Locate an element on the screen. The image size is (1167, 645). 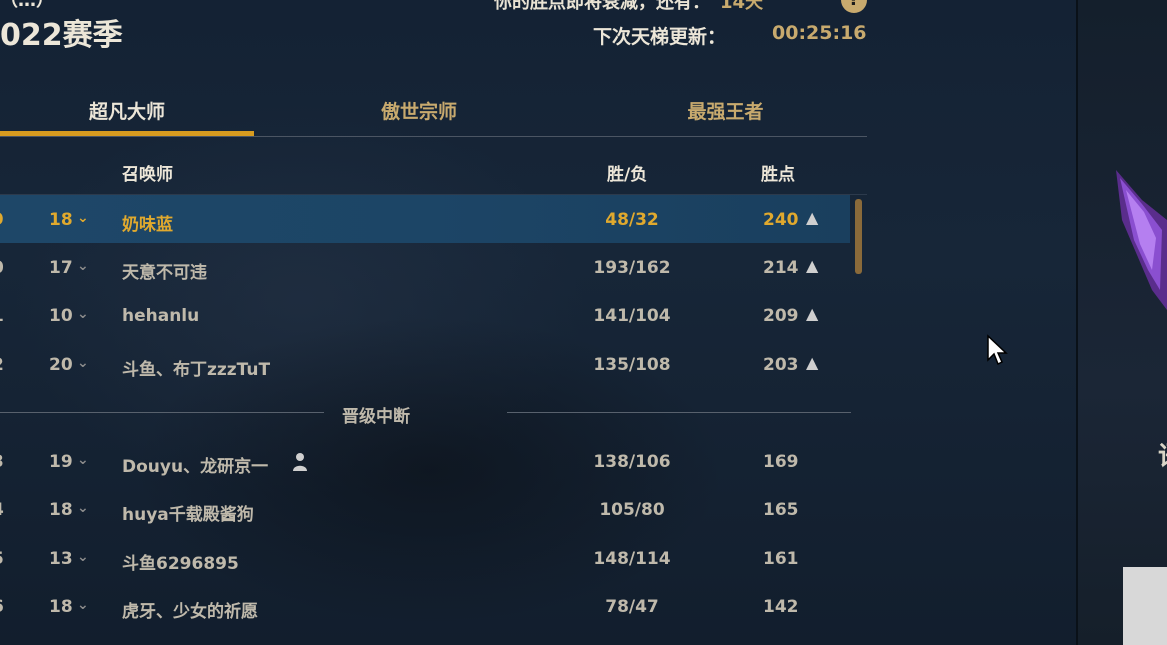
row-rank: 5 is located at coordinates (2, 559).